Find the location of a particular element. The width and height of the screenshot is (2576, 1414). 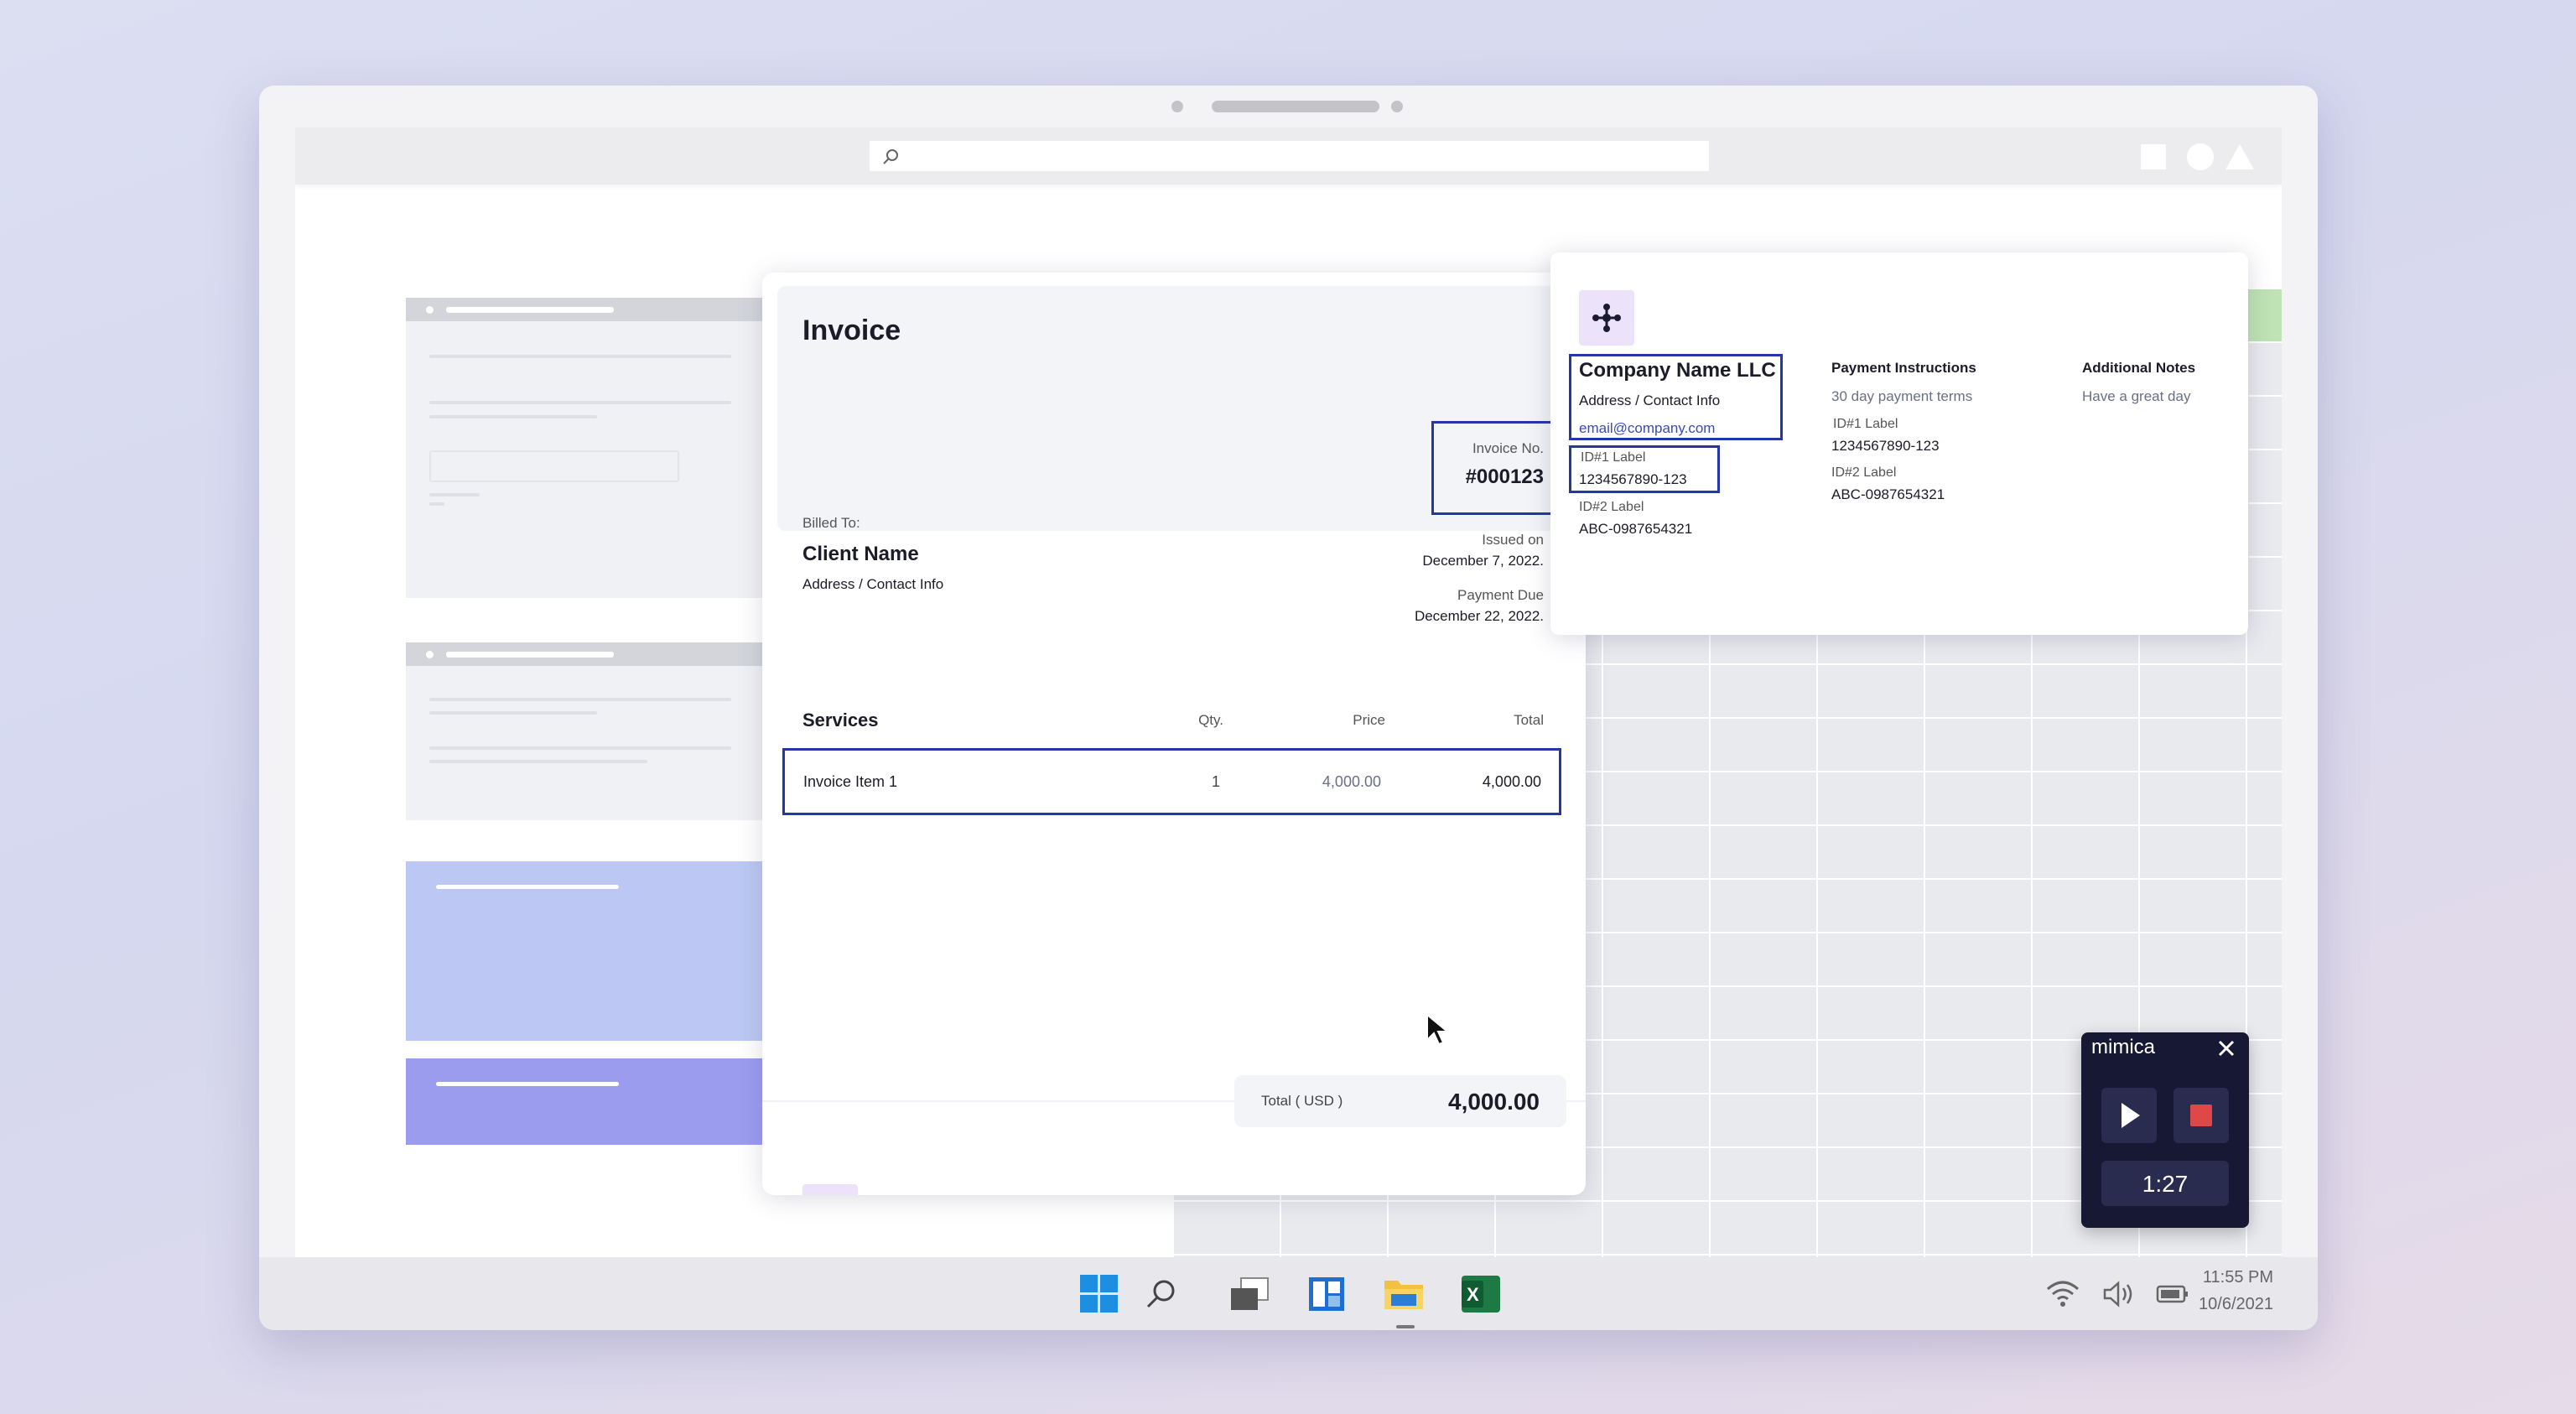

id2-label: ID#2 Label is located at coordinates (1611, 507).